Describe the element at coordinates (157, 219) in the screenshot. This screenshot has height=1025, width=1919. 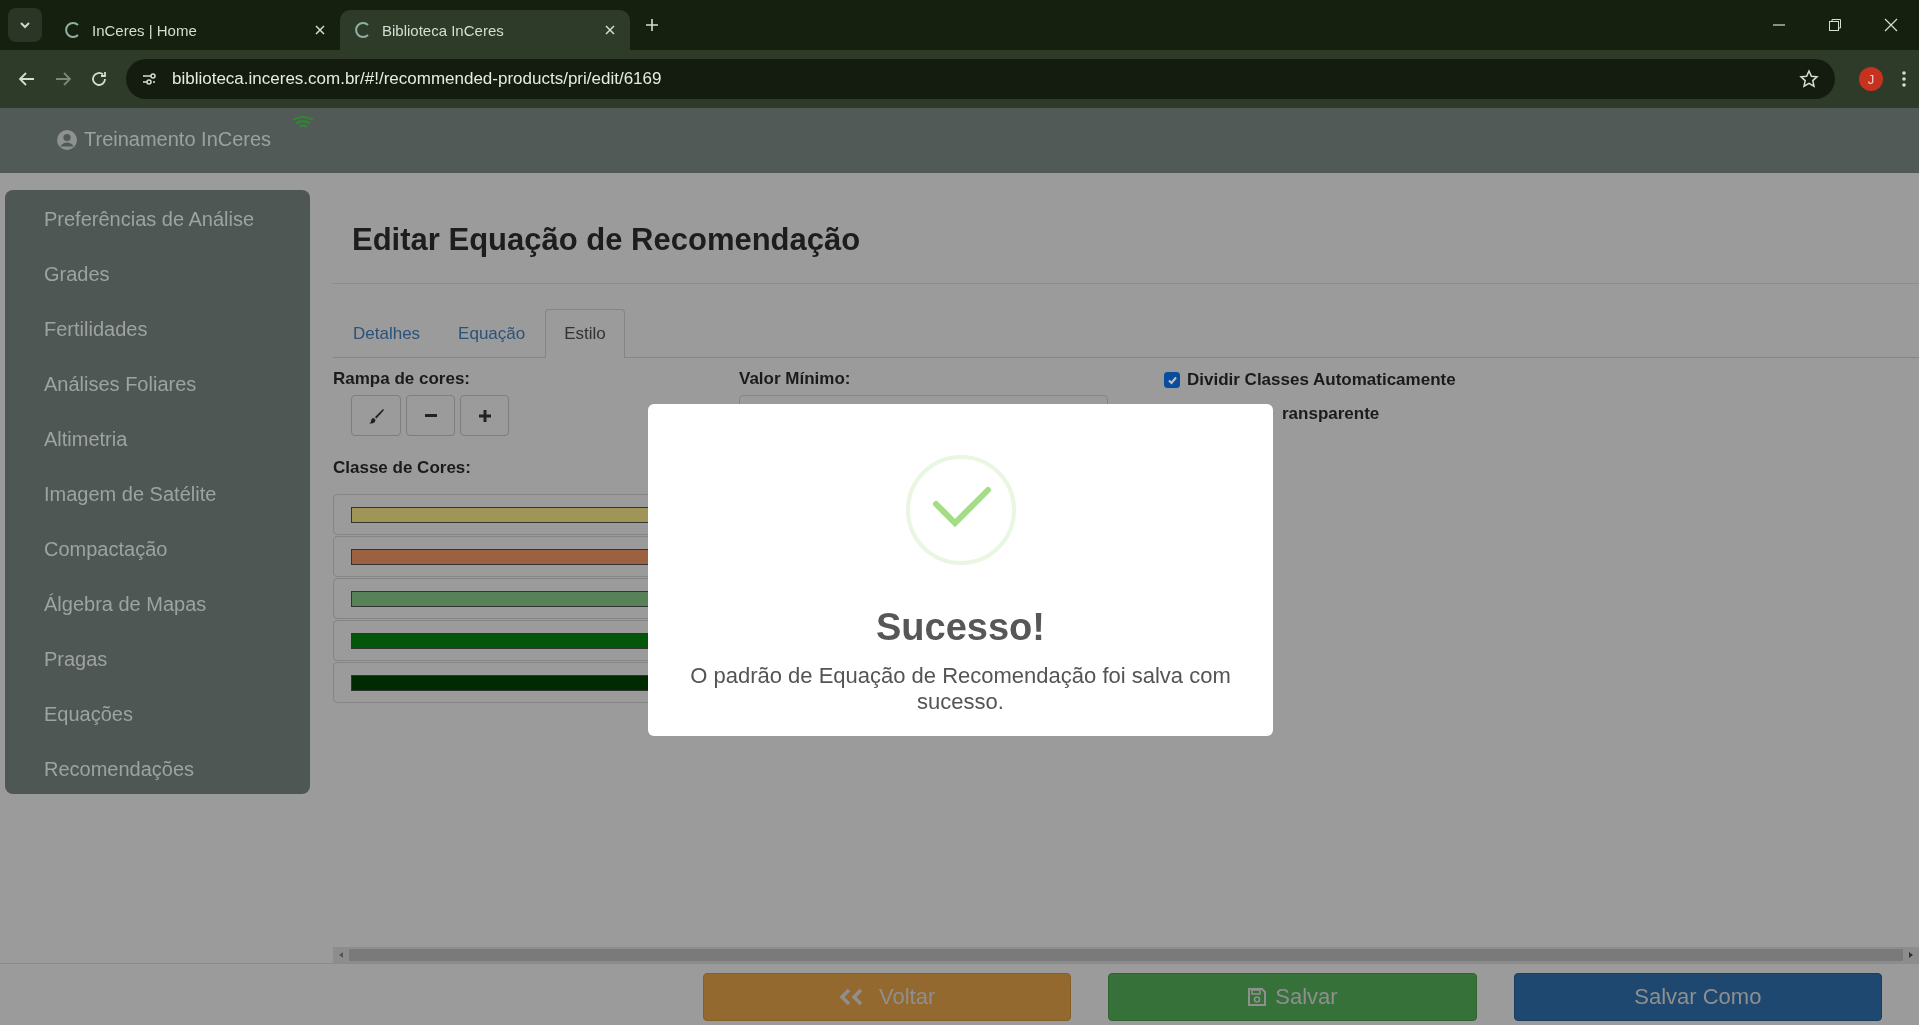
I see `sidebar-item: Preferências de Análise` at that location.